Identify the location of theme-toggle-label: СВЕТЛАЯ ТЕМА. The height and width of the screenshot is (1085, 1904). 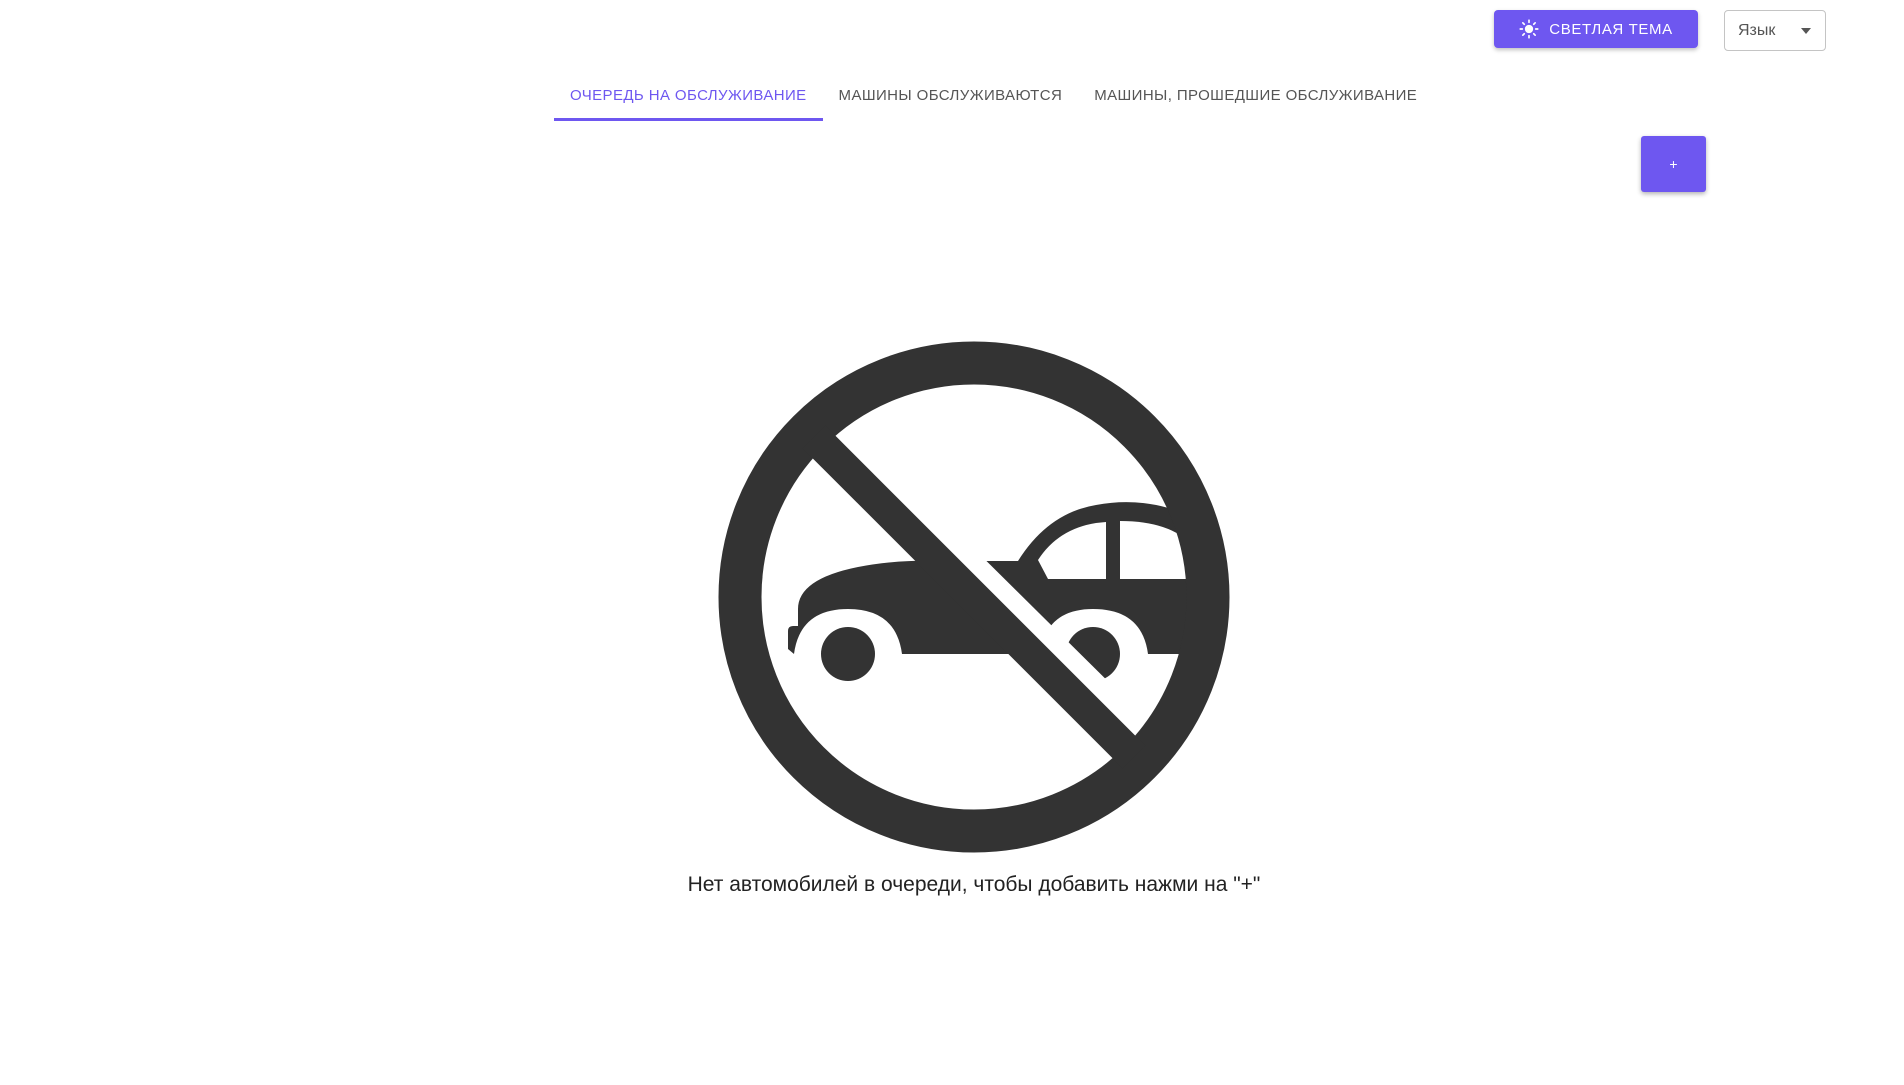
(1611, 29).